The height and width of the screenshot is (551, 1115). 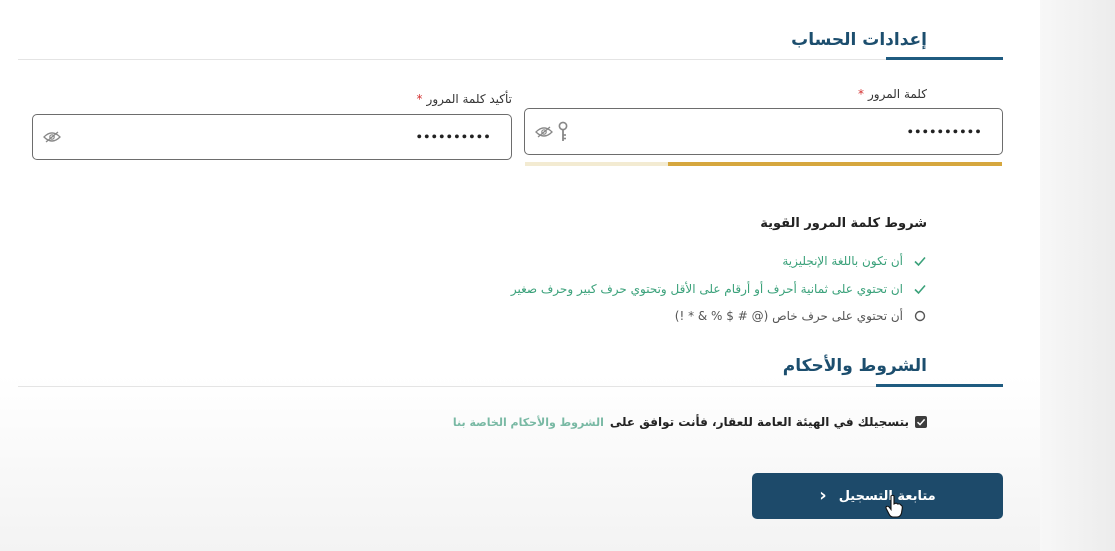 What do you see at coordinates (944, 58) in the screenshot?
I see `account-section-underline` at bounding box center [944, 58].